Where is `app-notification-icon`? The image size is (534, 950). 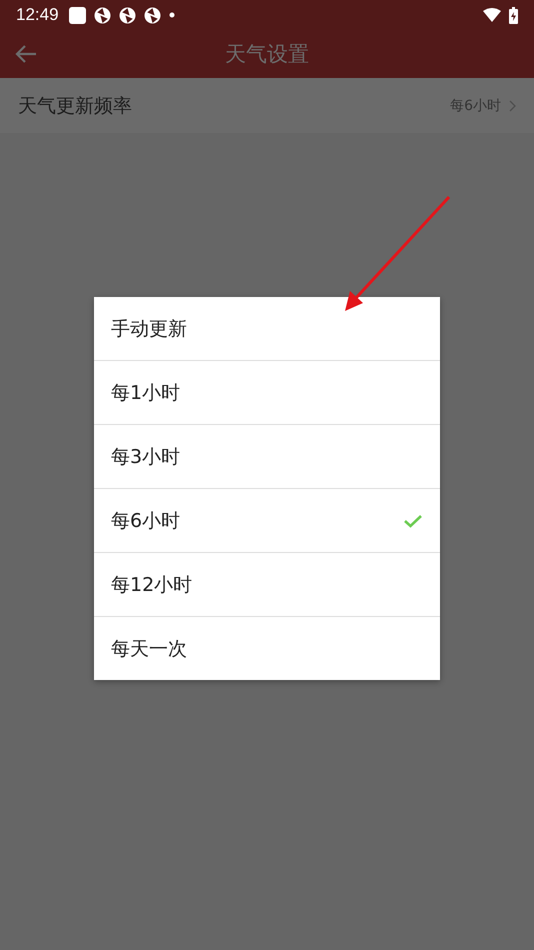
app-notification-icon is located at coordinates (77, 15).